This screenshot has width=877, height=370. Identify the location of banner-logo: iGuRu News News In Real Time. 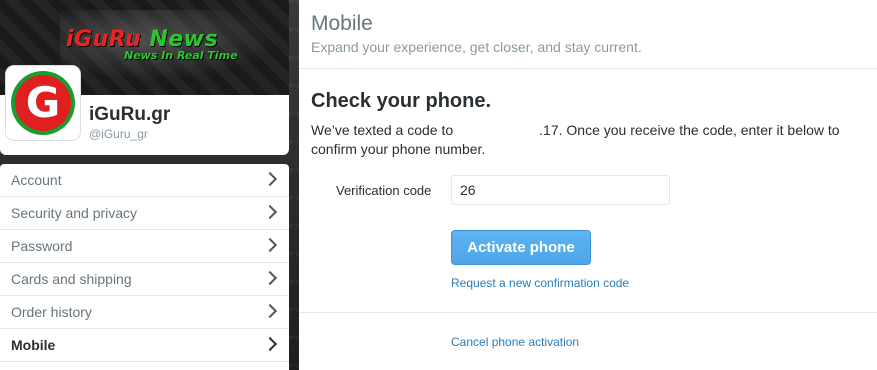
(152, 44).